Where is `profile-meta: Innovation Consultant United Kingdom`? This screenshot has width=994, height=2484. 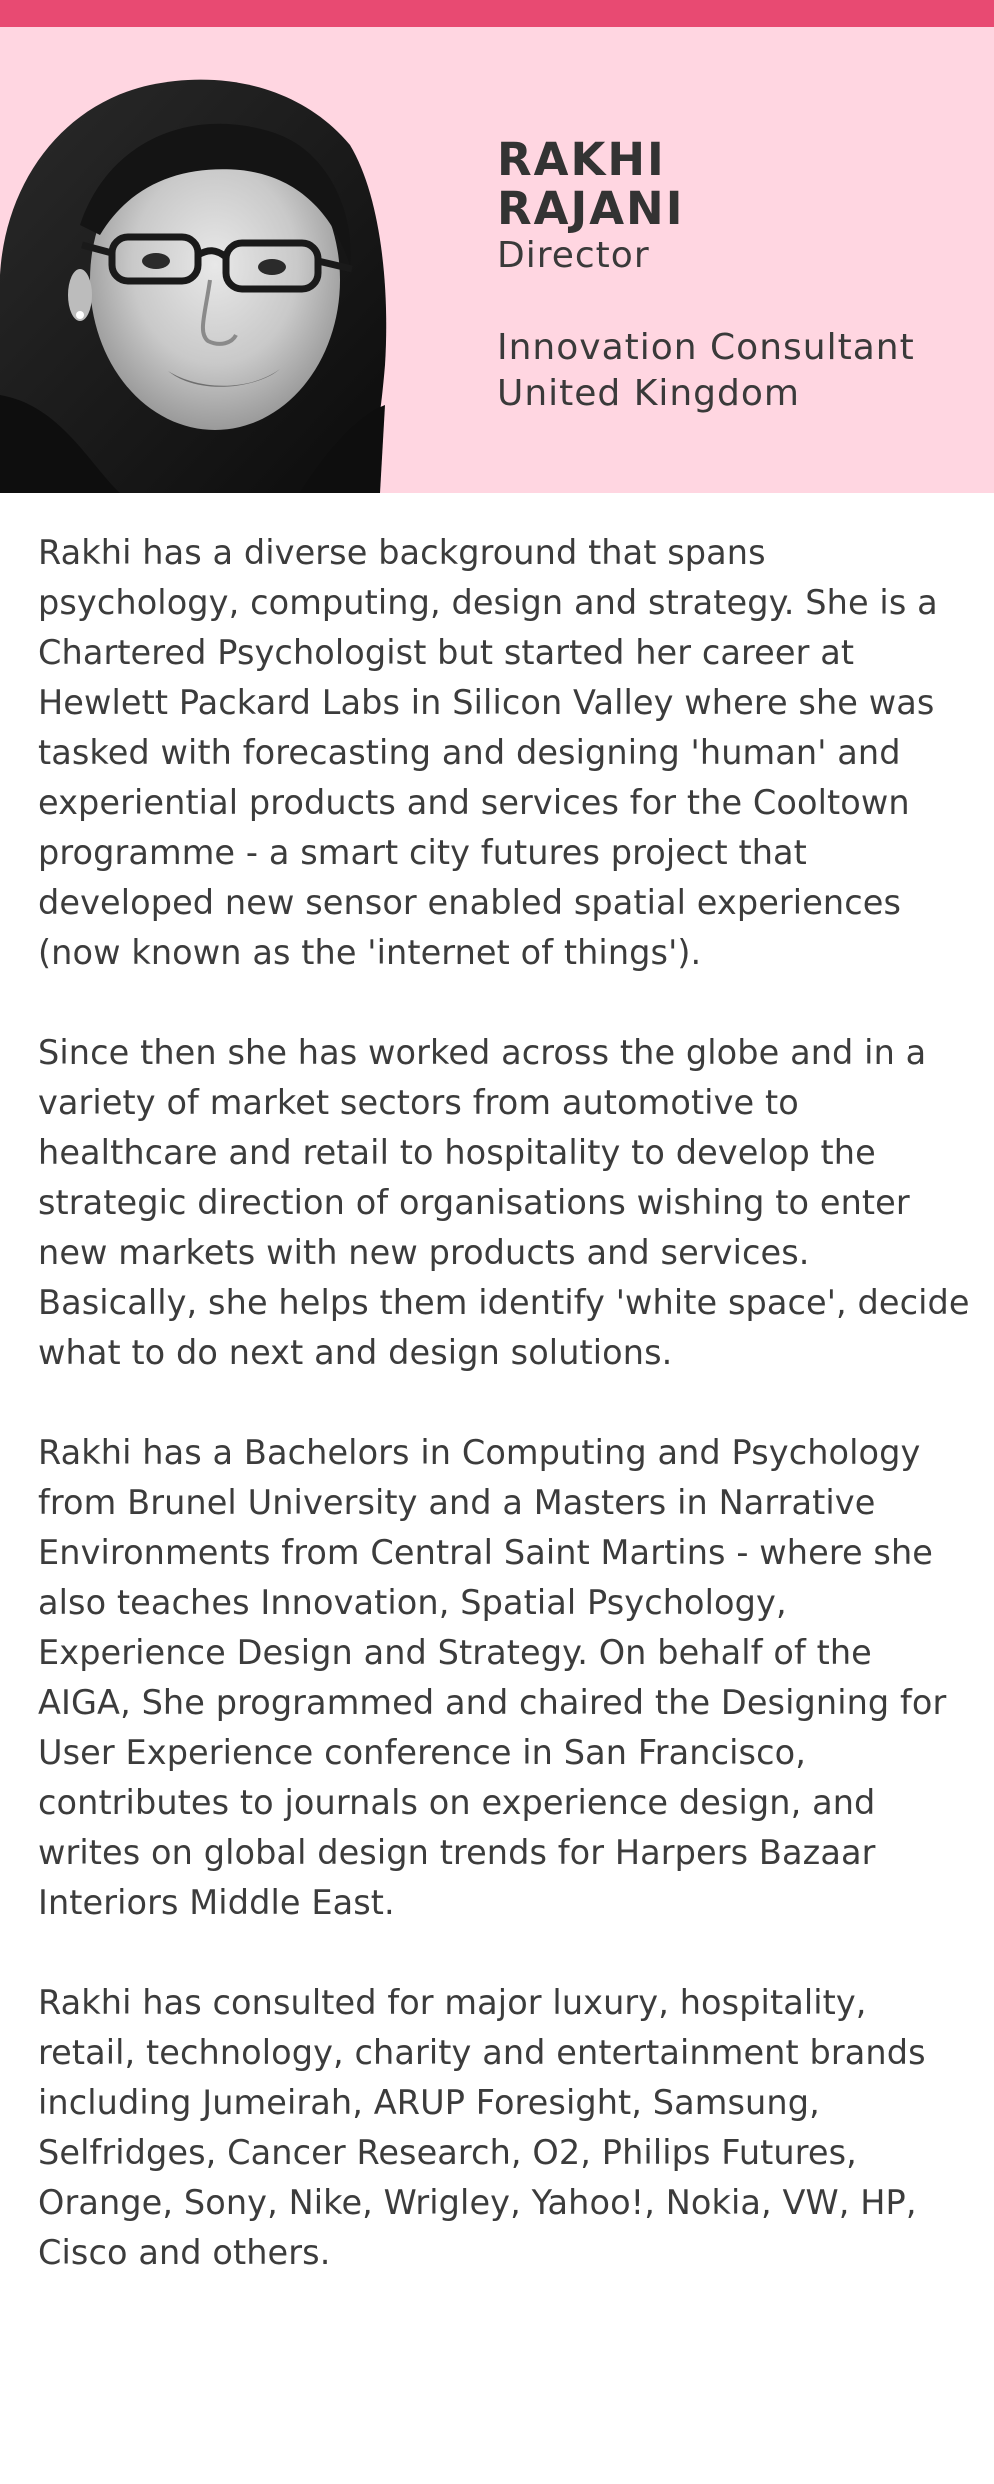 profile-meta: Innovation Consultant United Kingdom is located at coordinates (732, 371).